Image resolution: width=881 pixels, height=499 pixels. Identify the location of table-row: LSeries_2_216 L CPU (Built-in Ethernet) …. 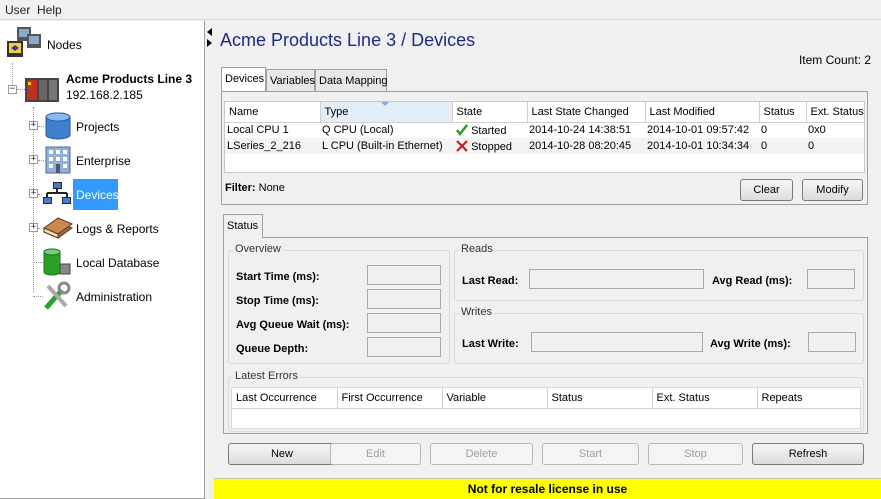
(544, 146).